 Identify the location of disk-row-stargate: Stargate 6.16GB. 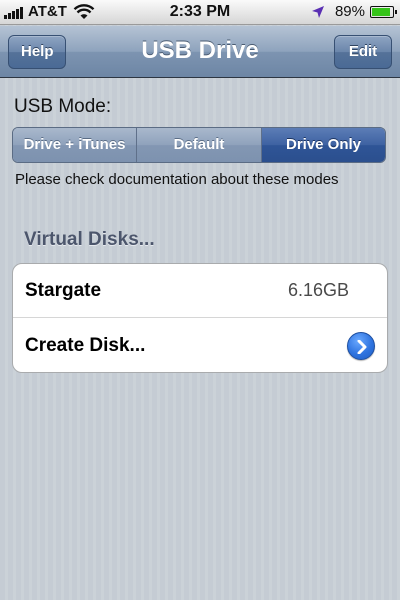
(200, 291).